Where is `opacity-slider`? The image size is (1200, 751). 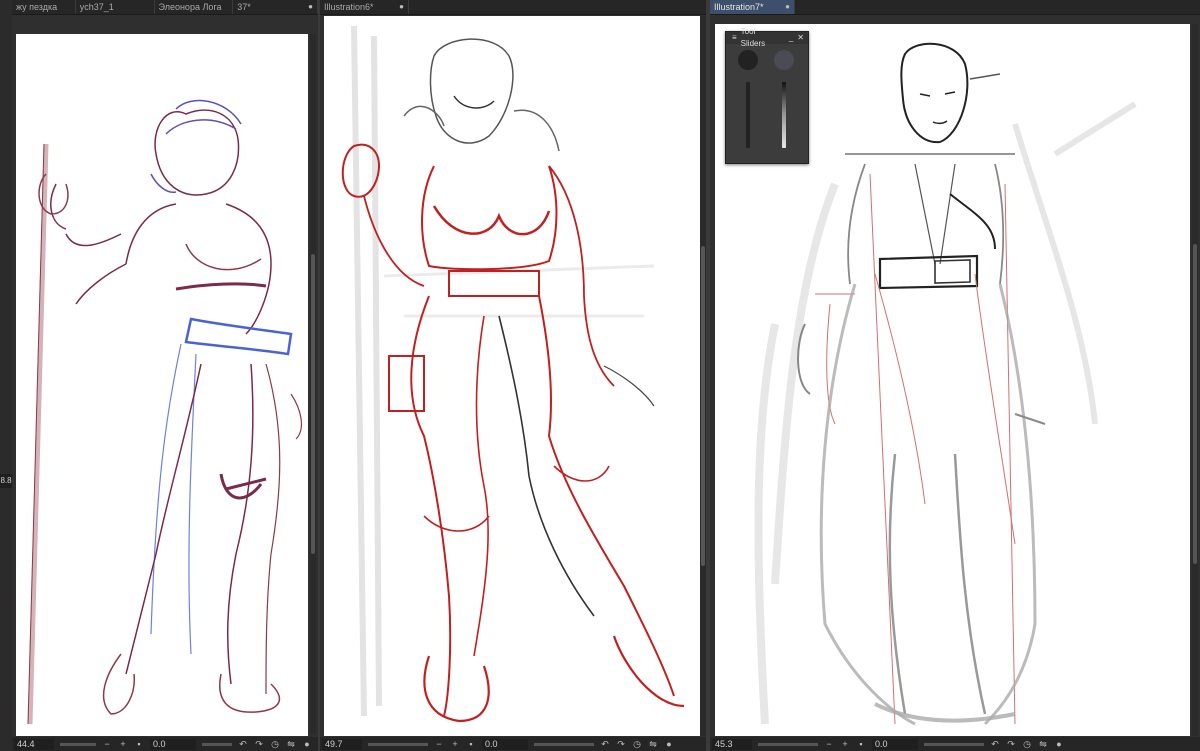
opacity-slider is located at coordinates (784, 115).